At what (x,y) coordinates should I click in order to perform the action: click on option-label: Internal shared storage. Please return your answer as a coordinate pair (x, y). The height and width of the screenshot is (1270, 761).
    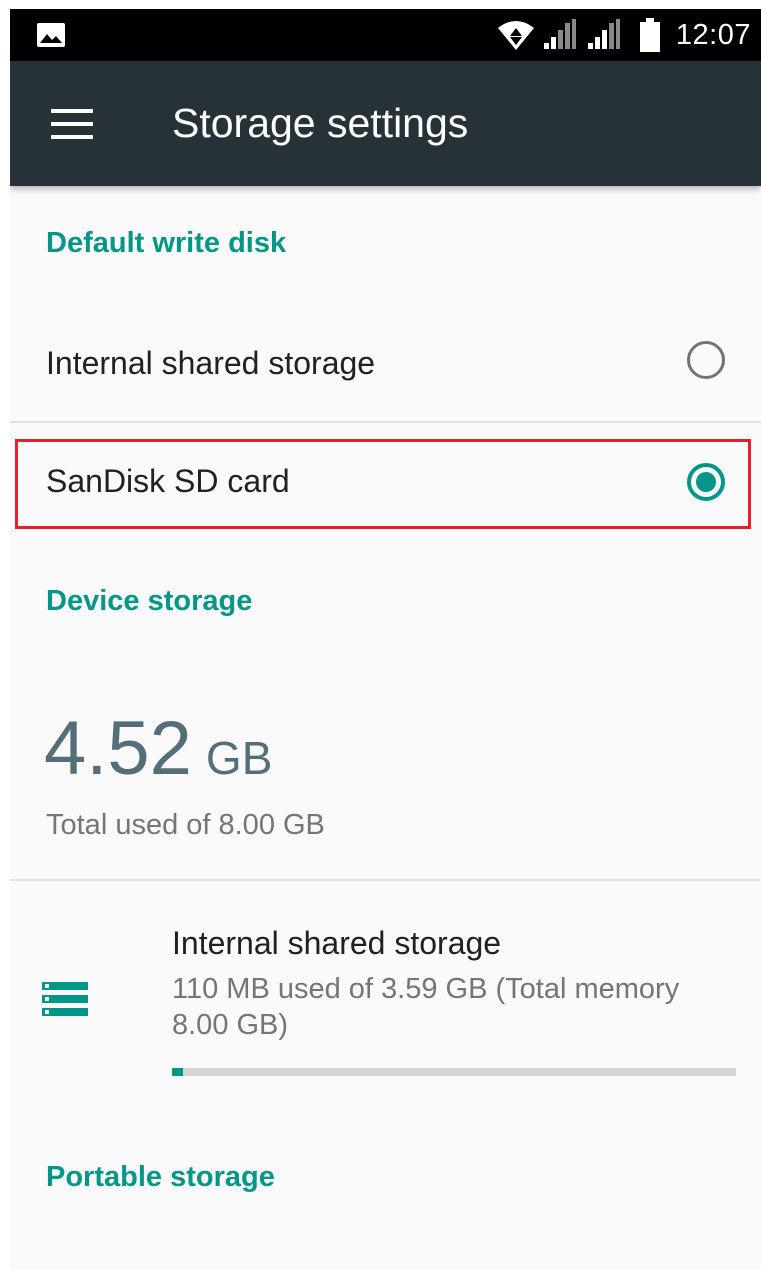
    Looking at the image, I should click on (211, 363).